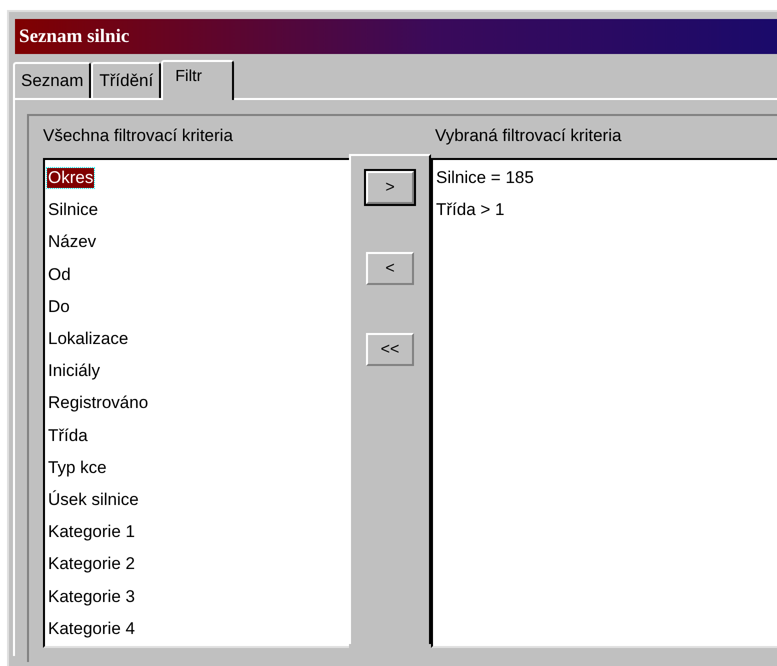  What do you see at coordinates (138, 136) in the screenshot?
I see `list-label: Všechna filtrovací kriteria` at bounding box center [138, 136].